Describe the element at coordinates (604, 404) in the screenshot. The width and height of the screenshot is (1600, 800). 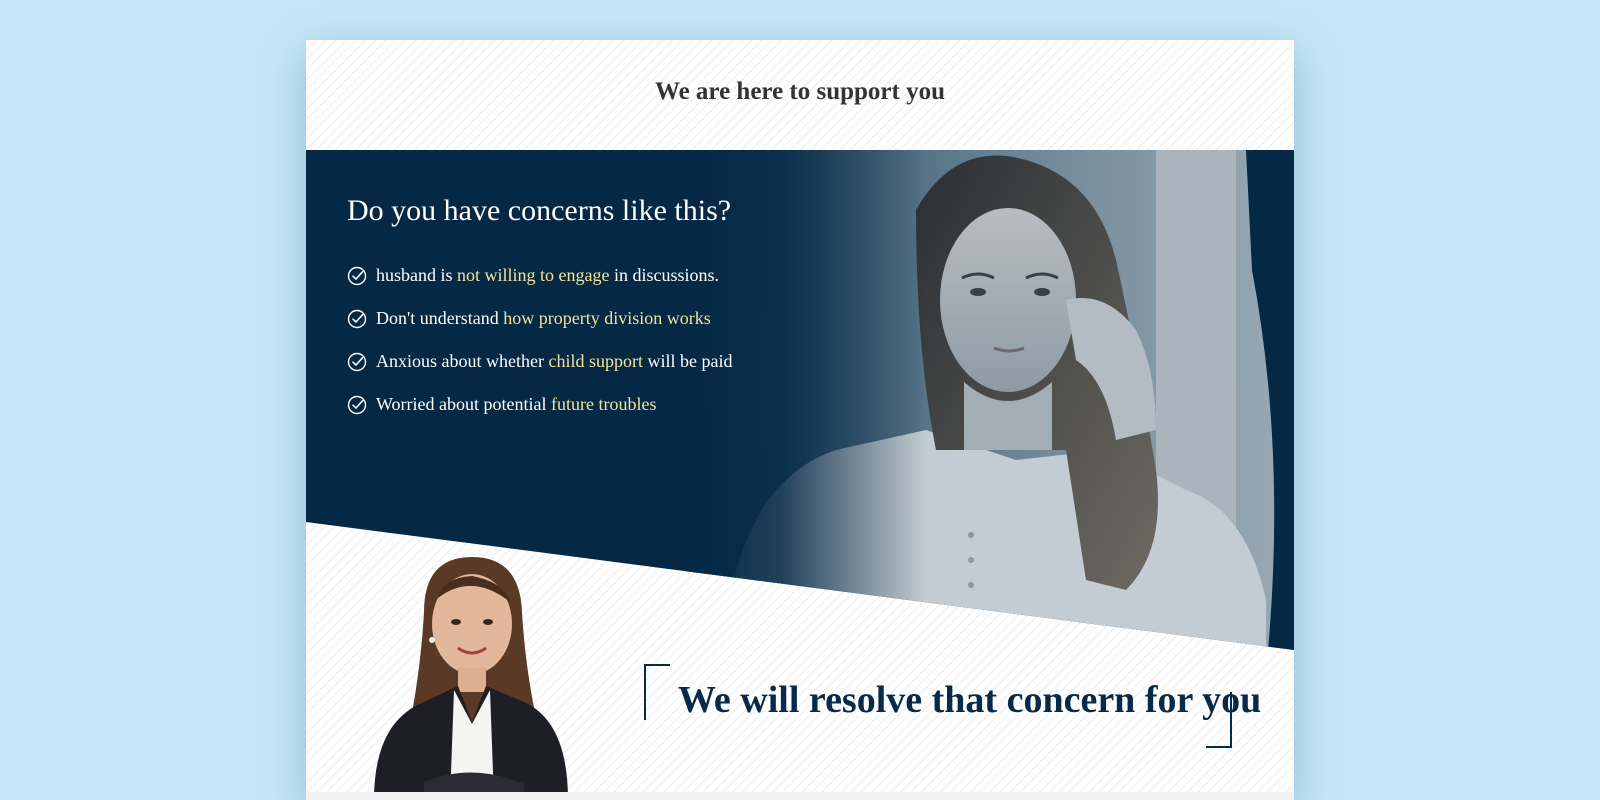
I see `concern-highlight: future troubles` at that location.